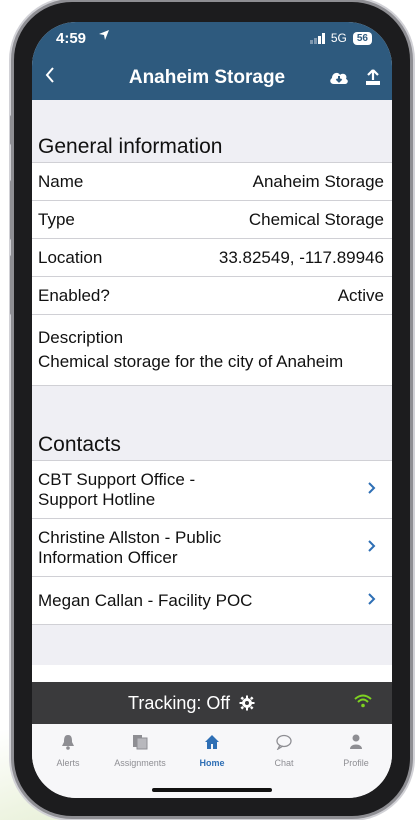 This screenshot has height=820, width=416. I want to click on status-indicators: 5G 56, so click(340, 38).